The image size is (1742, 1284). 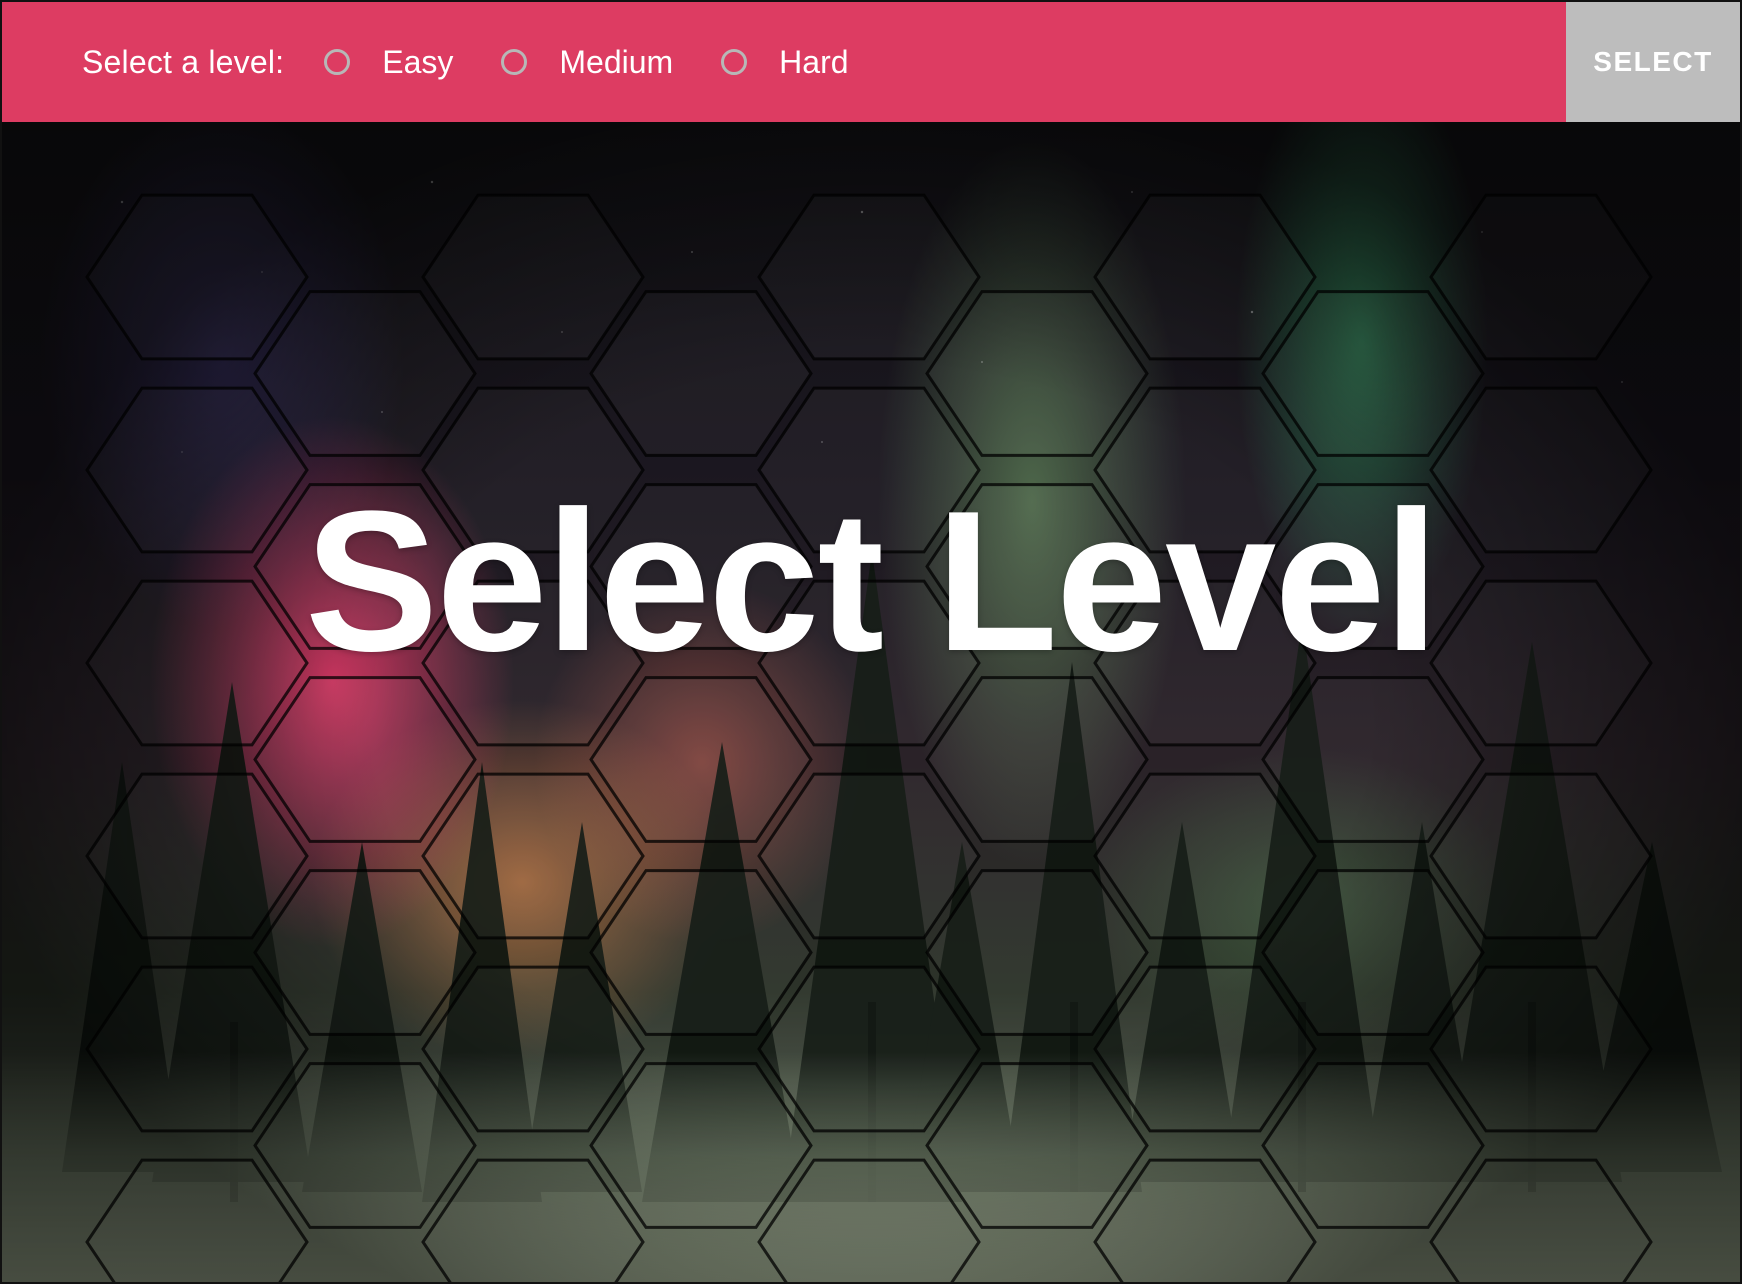 What do you see at coordinates (734, 62) in the screenshot?
I see `hard-radio-button` at bounding box center [734, 62].